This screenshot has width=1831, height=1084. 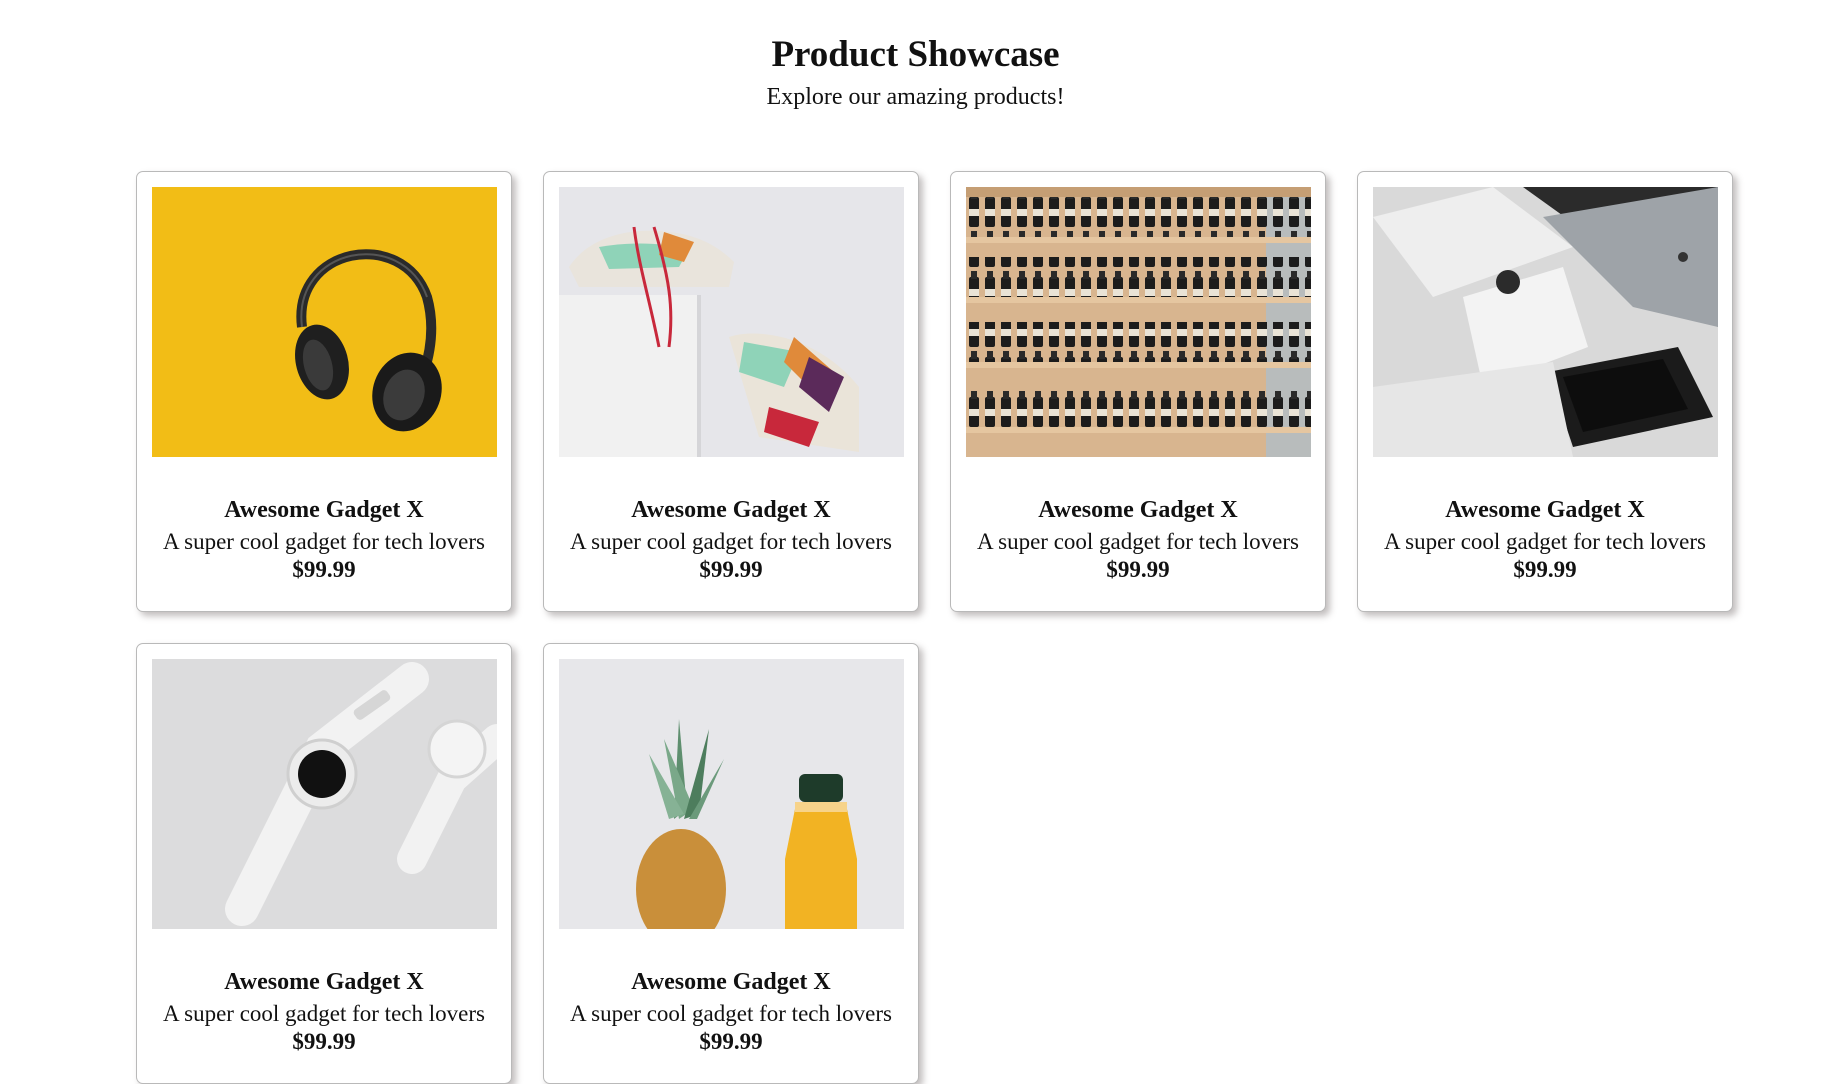 I want to click on product-image-smartwatch, so click(x=324, y=794).